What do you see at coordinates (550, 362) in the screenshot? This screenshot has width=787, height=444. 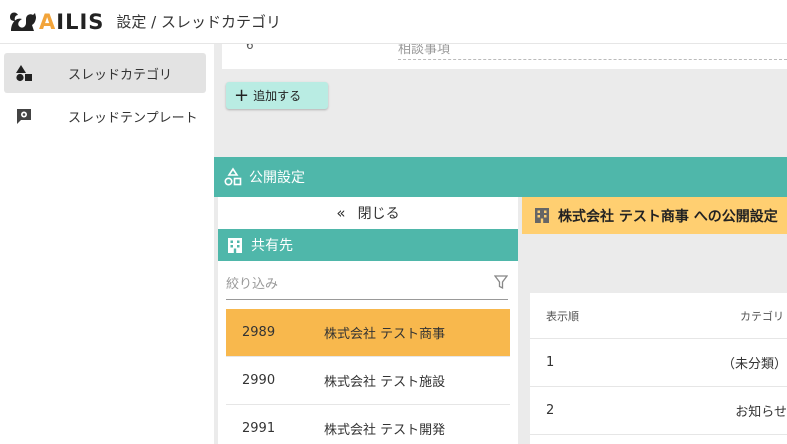 I see `cell-order: 1` at bounding box center [550, 362].